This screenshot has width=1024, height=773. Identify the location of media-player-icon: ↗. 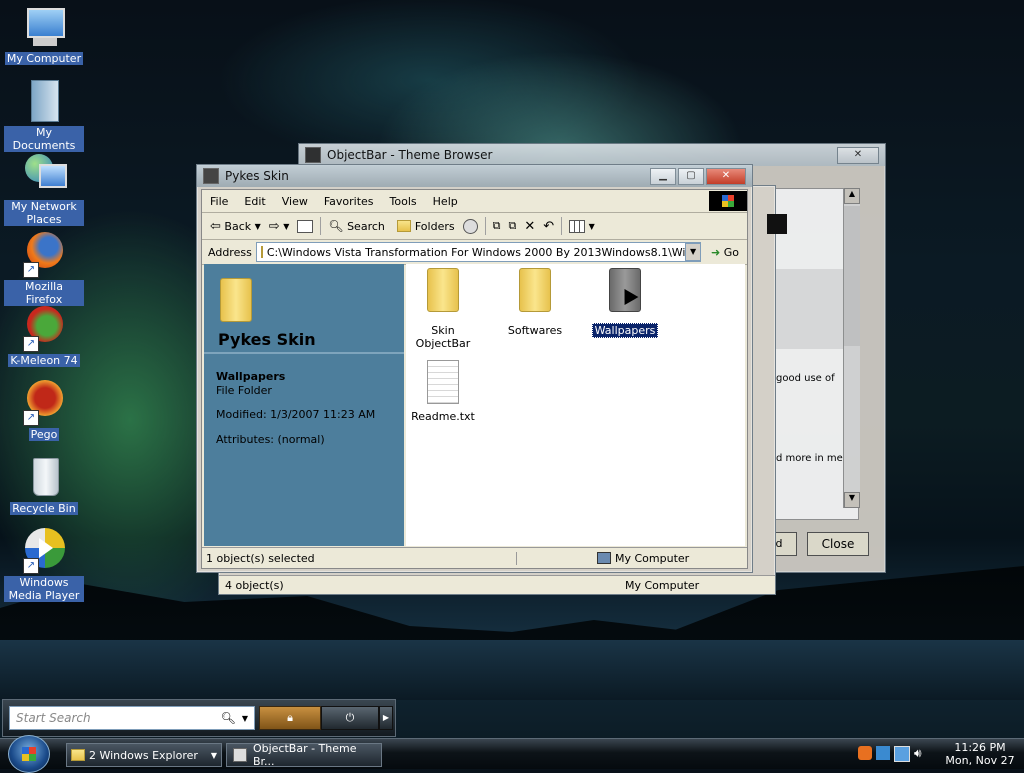
(44, 551).